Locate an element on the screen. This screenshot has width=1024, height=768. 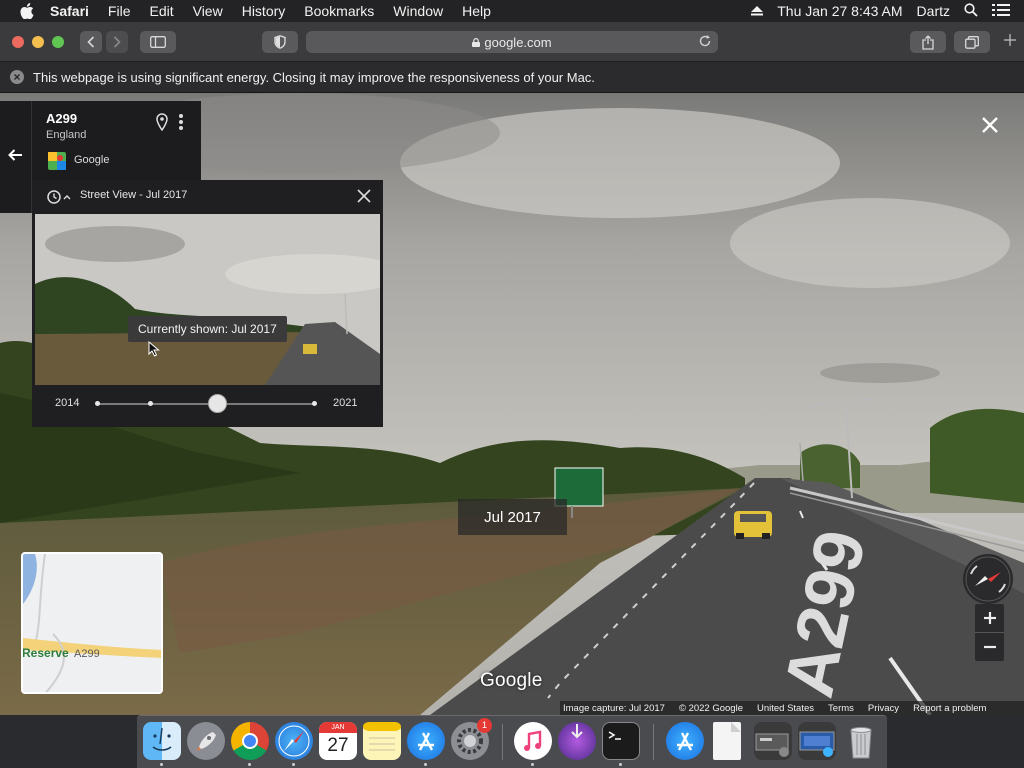
terminal-icon is located at coordinates (621, 741).